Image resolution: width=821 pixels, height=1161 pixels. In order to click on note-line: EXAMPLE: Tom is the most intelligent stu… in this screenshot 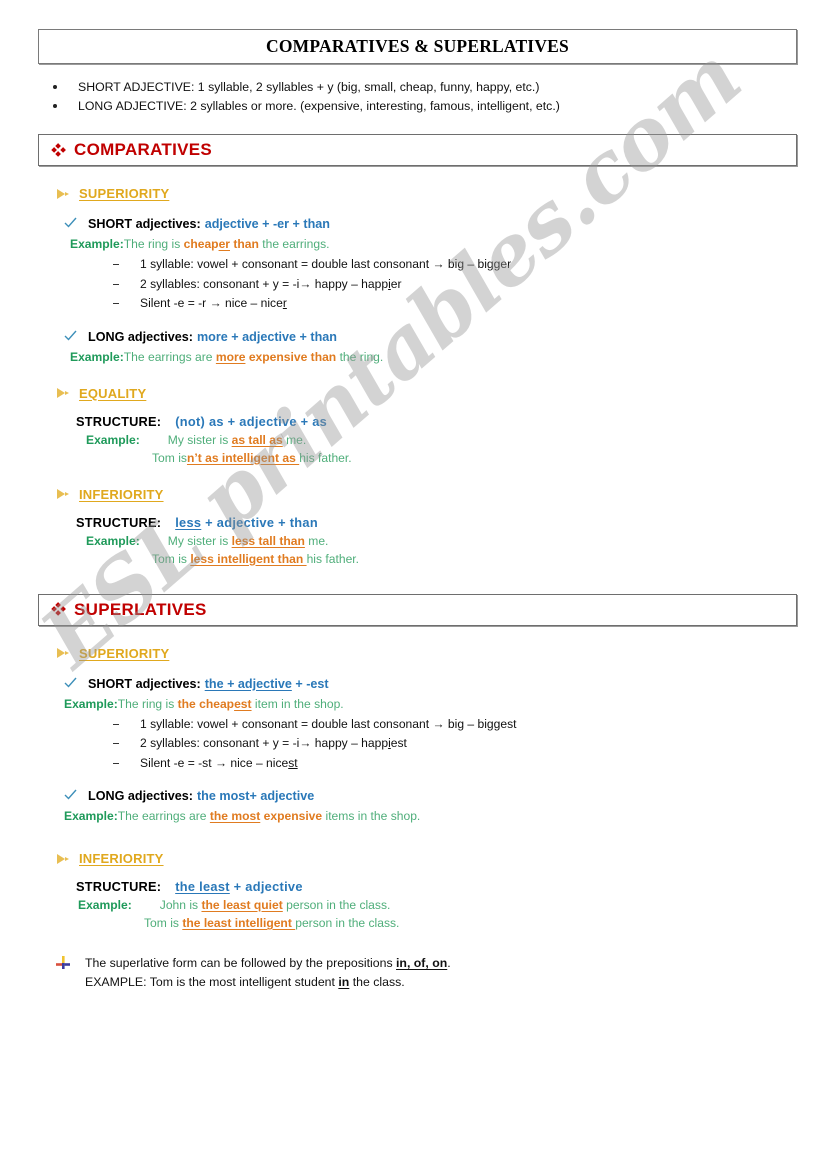, I will do `click(268, 982)`.